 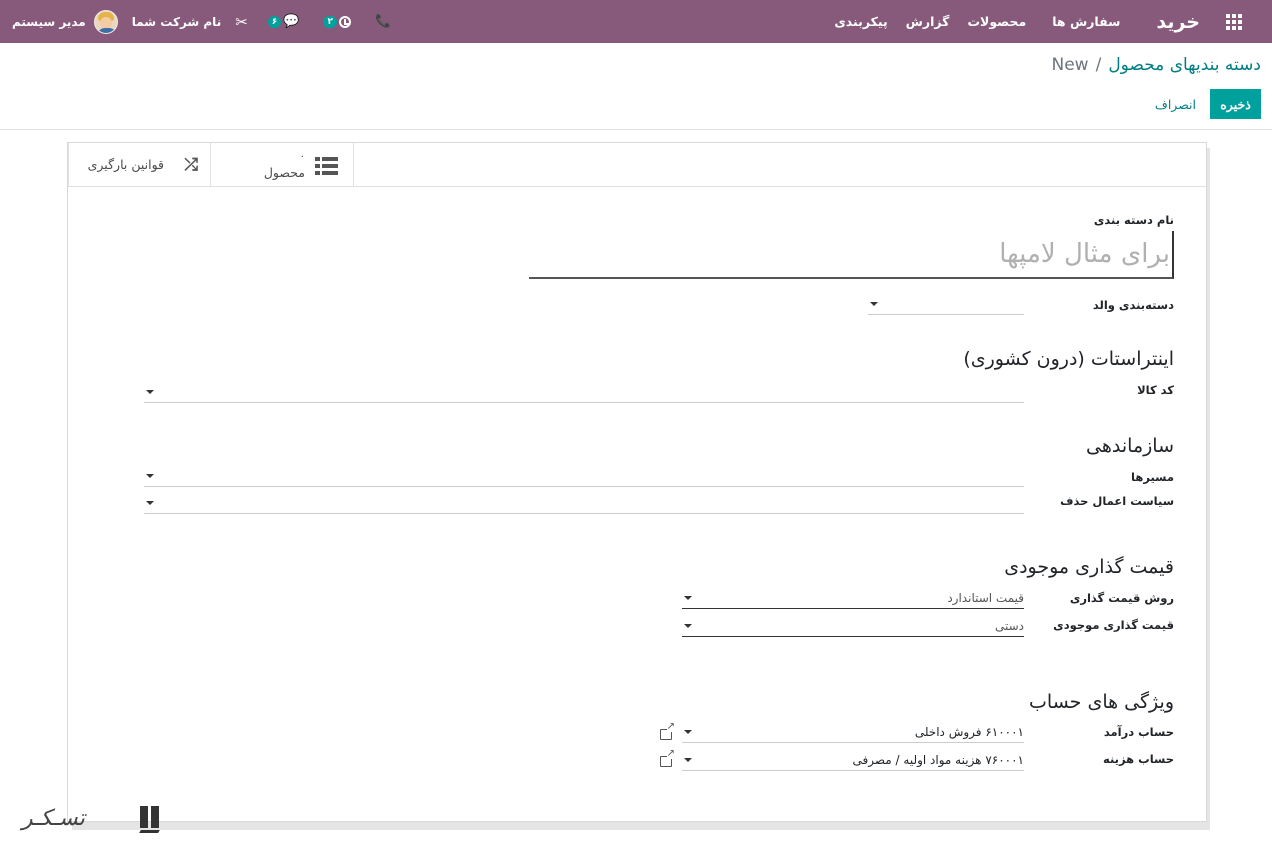 What do you see at coordinates (969, 732) in the screenshot?
I see `income-account-value: ۶۱۰۰۰۱ فروش داخلی` at bounding box center [969, 732].